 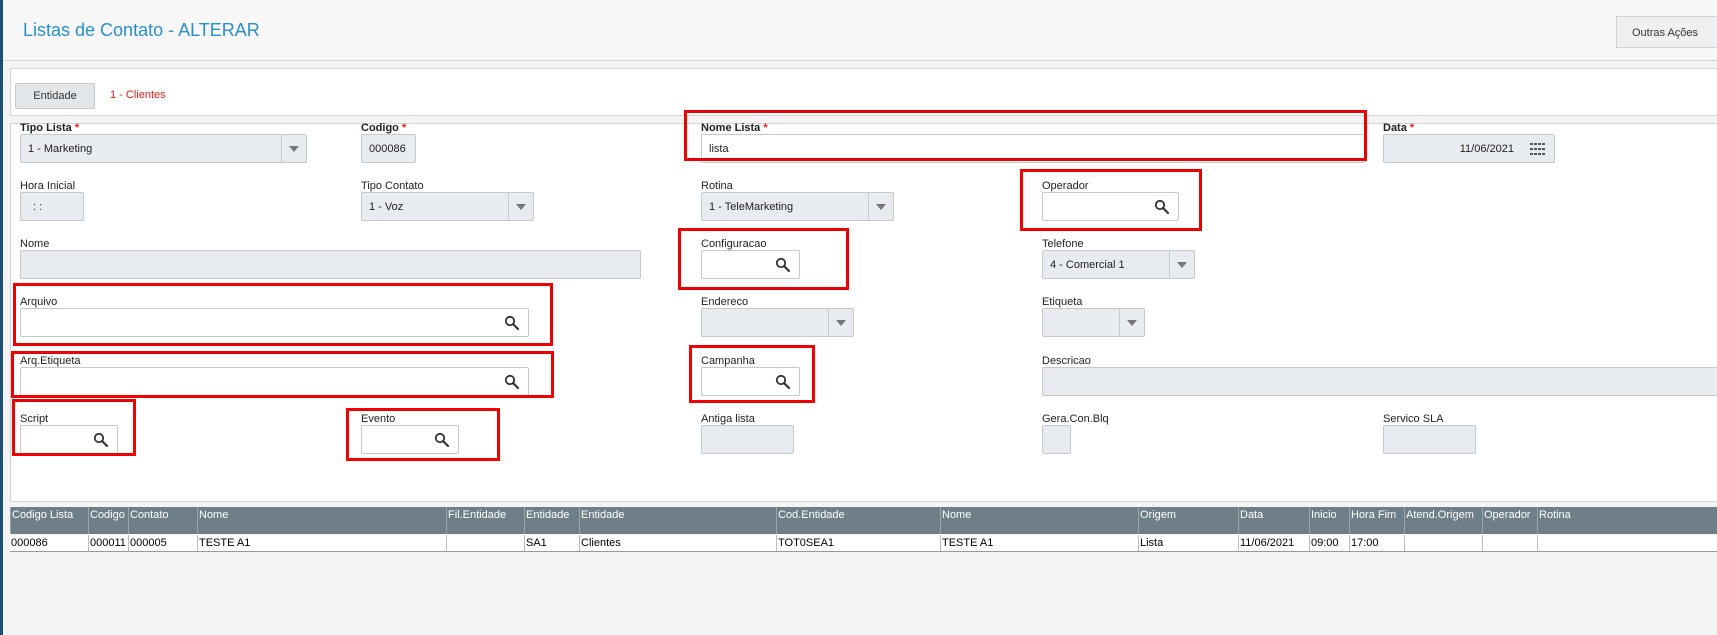 I want to click on telefone-select: 4 - Comercial 1, so click(x=1118, y=264).